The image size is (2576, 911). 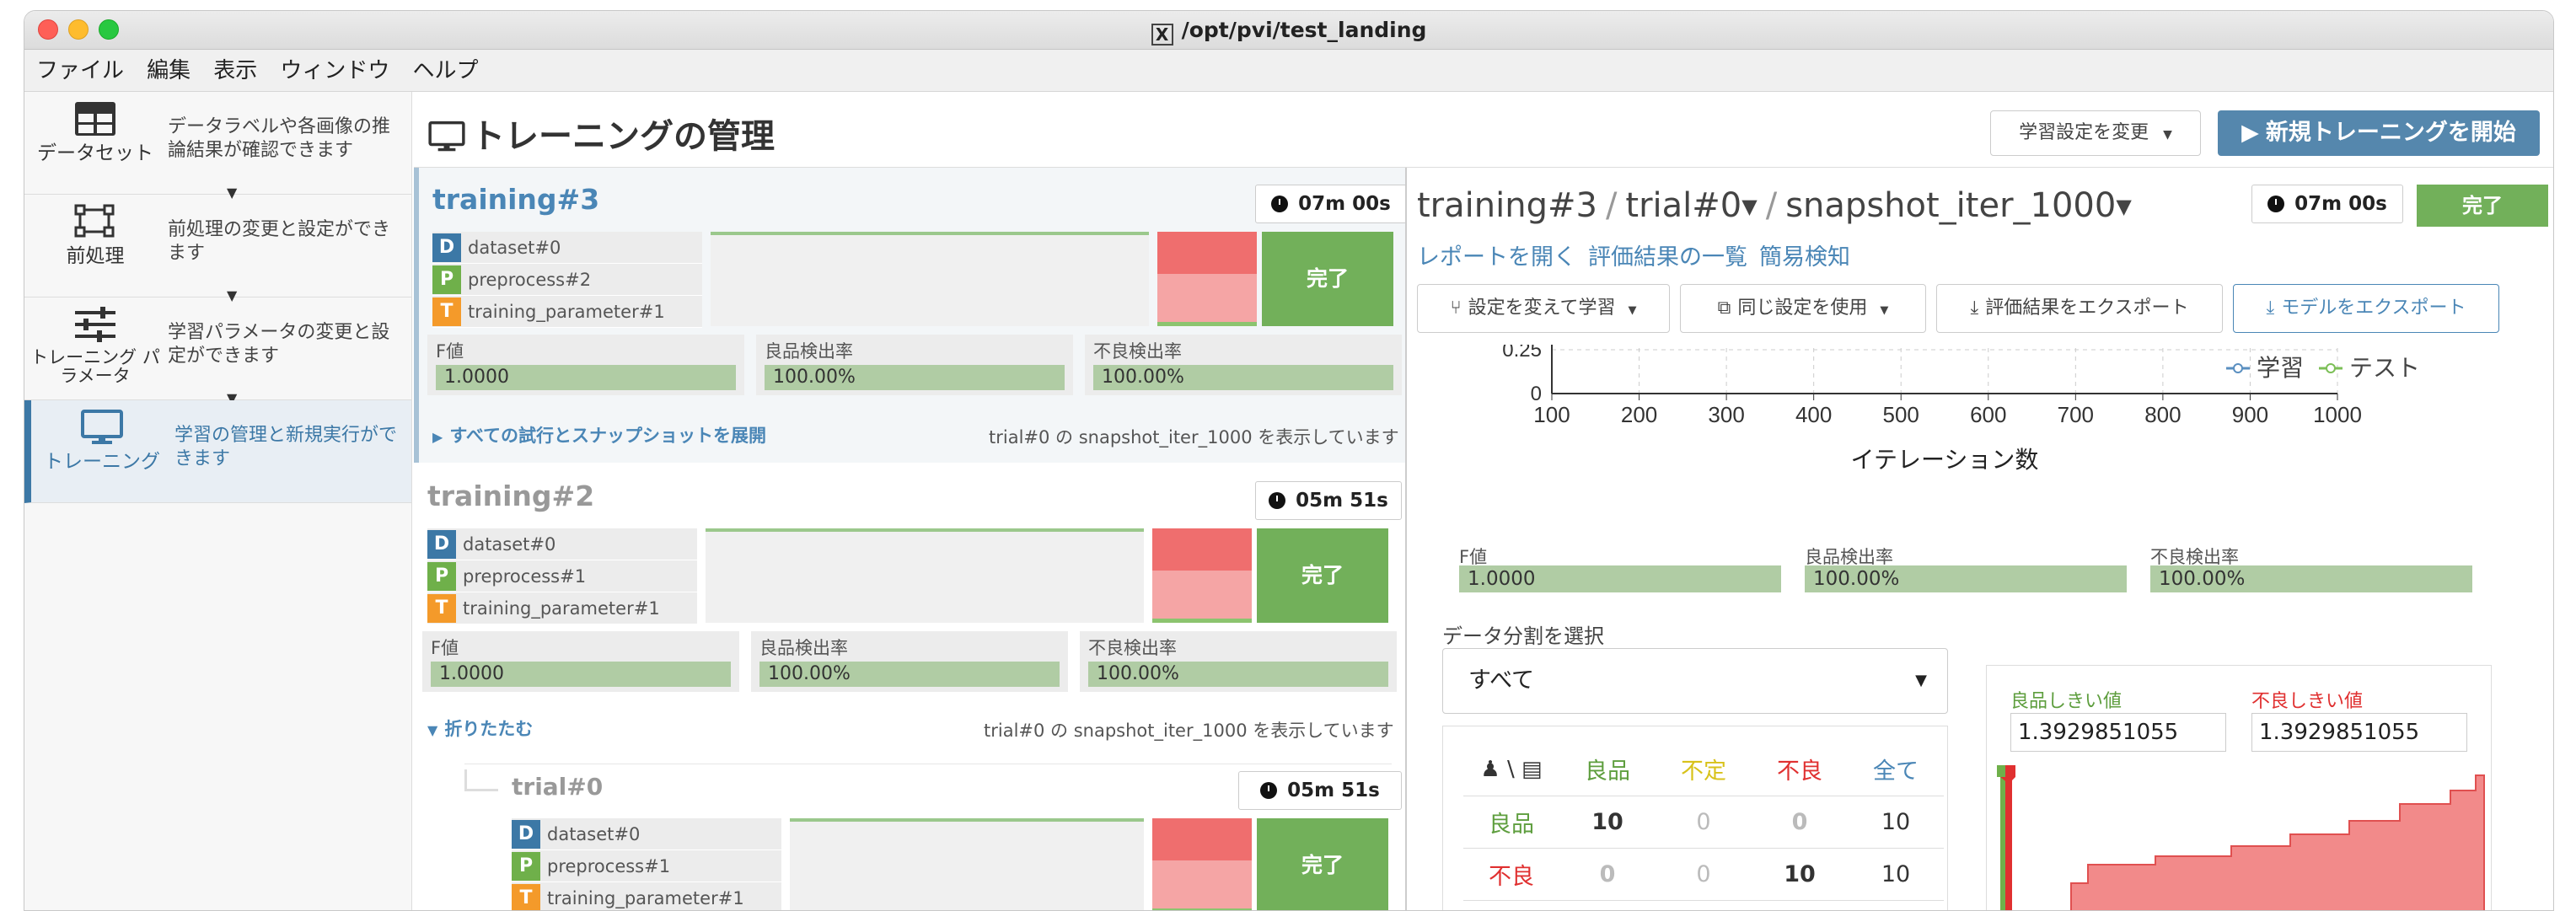 I want to click on metric-fvalue: F値 1.0000, so click(x=585, y=365).